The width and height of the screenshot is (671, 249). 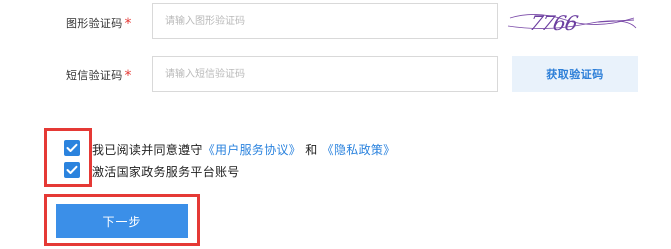 What do you see at coordinates (553, 23) in the screenshot?
I see `captcha-text: 7766` at bounding box center [553, 23].